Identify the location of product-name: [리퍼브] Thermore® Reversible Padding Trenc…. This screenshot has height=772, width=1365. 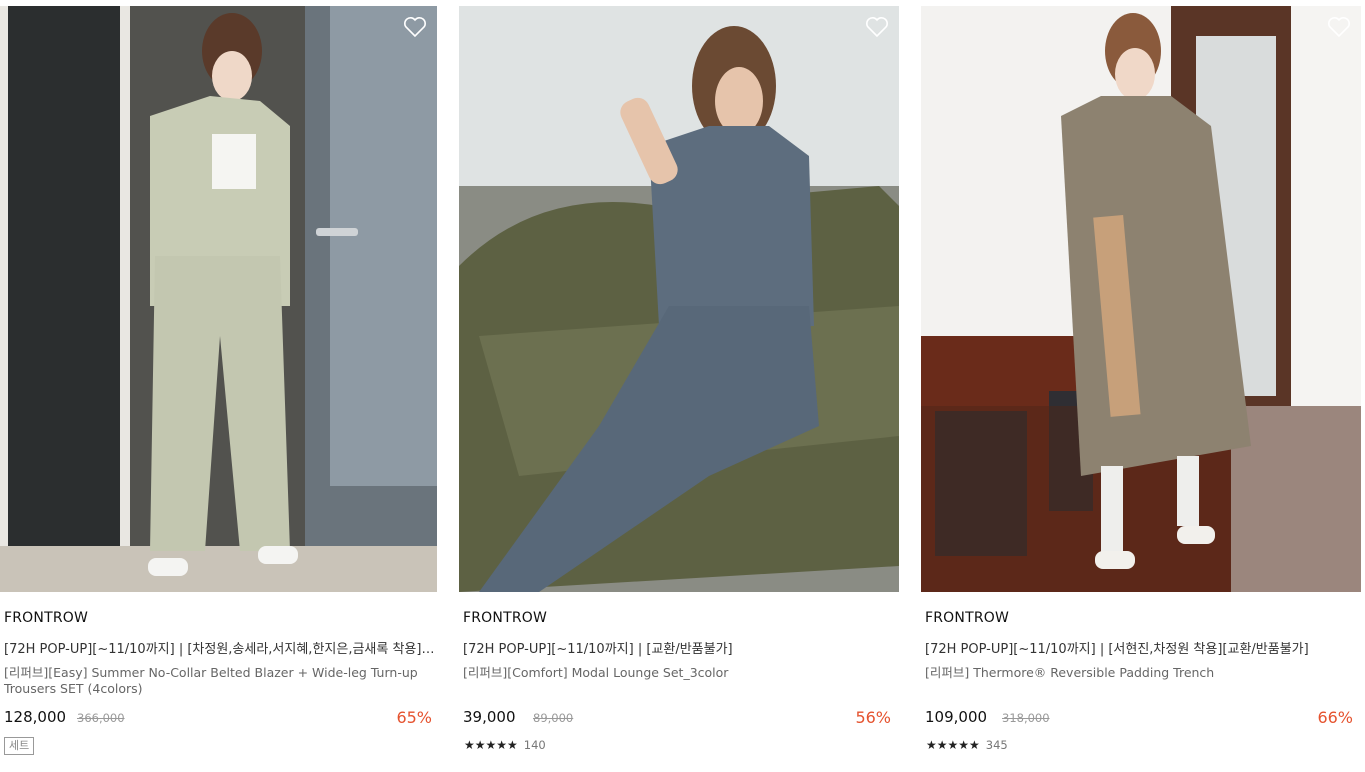
(1140, 673).